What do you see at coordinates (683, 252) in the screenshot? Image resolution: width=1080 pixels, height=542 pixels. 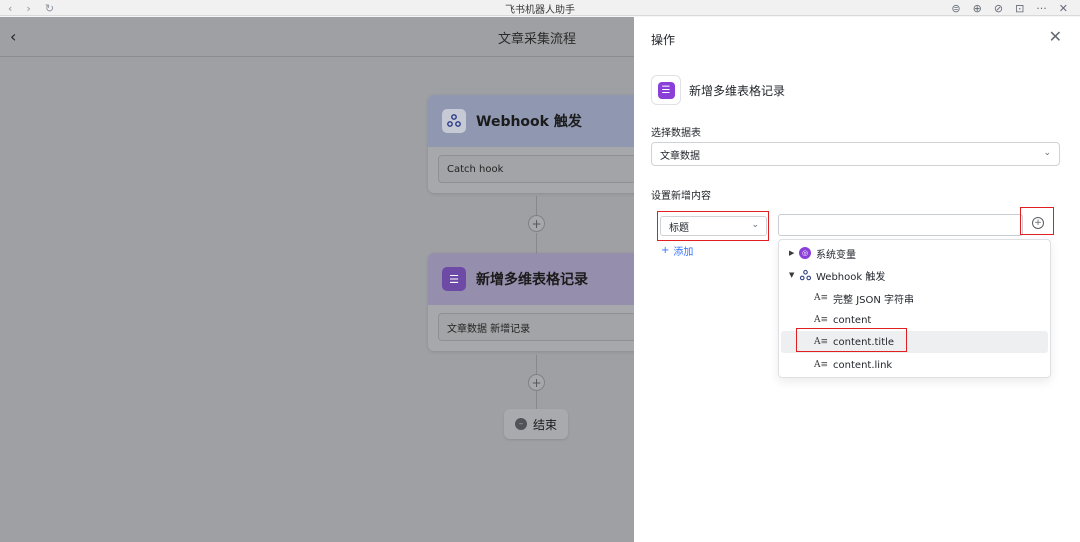 I see `add-field-label: 添加` at bounding box center [683, 252].